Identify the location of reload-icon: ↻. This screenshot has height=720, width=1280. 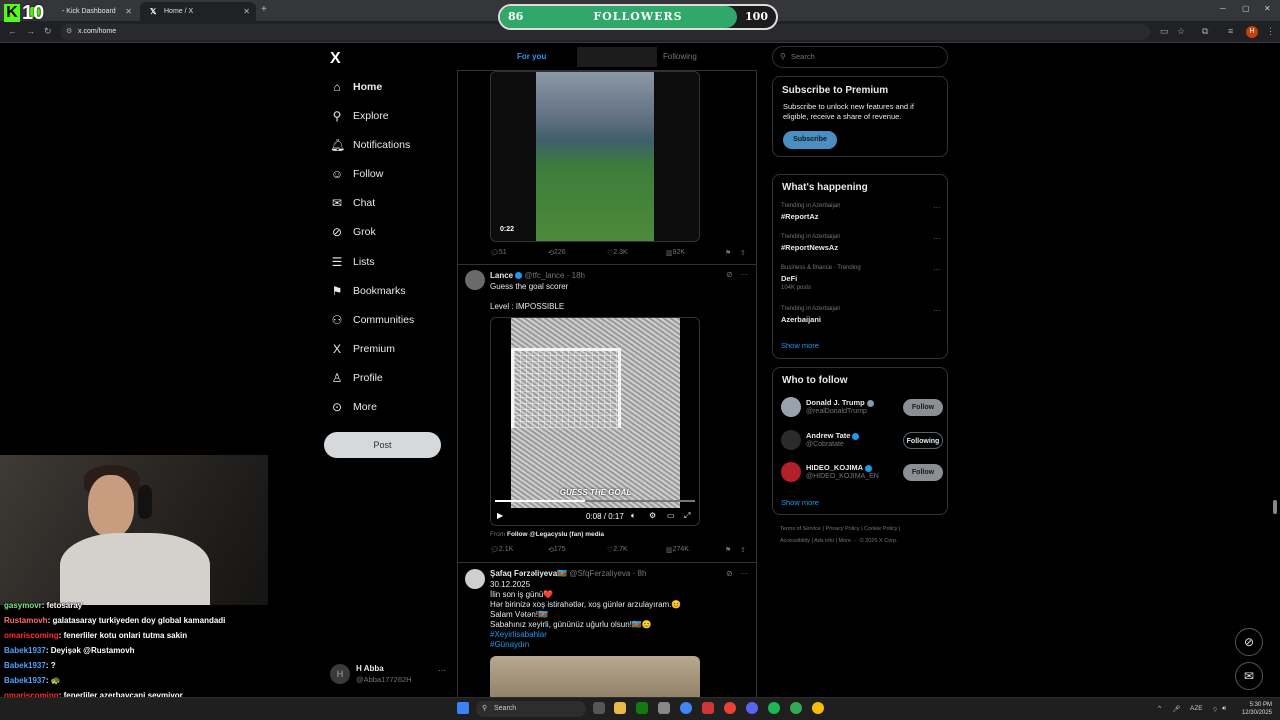
(48, 31).